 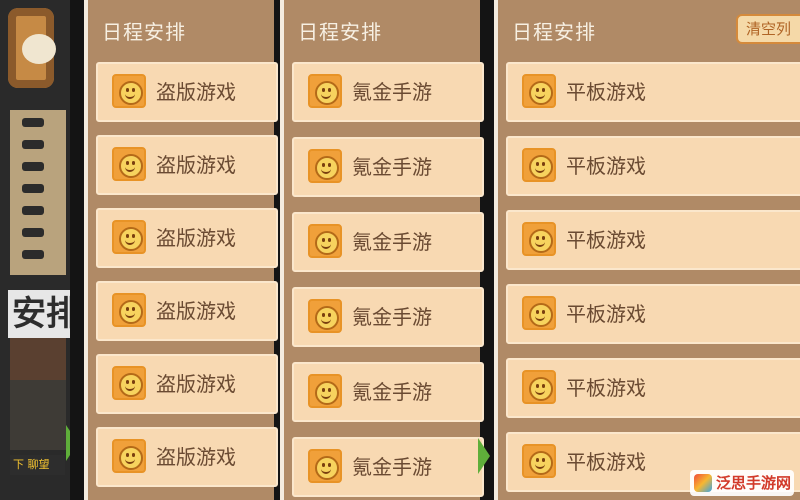 I want to click on watermark-text: 泛思手游网, so click(x=754, y=483).